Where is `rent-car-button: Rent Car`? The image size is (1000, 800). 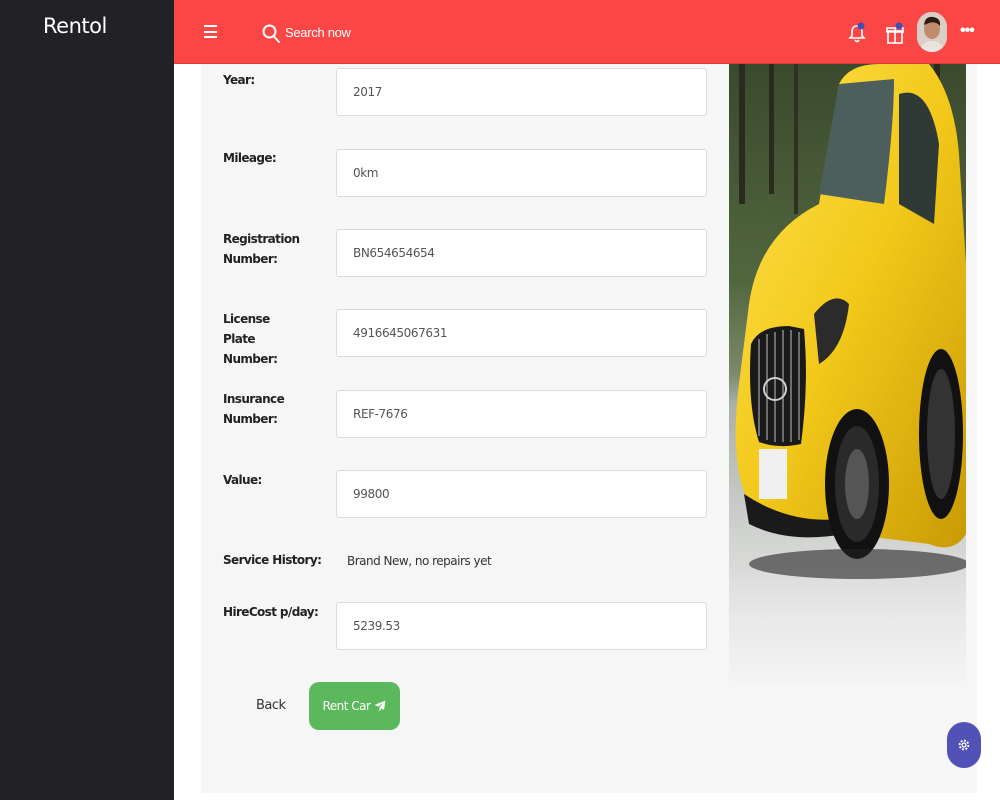 rent-car-button: Rent Car is located at coordinates (354, 706).